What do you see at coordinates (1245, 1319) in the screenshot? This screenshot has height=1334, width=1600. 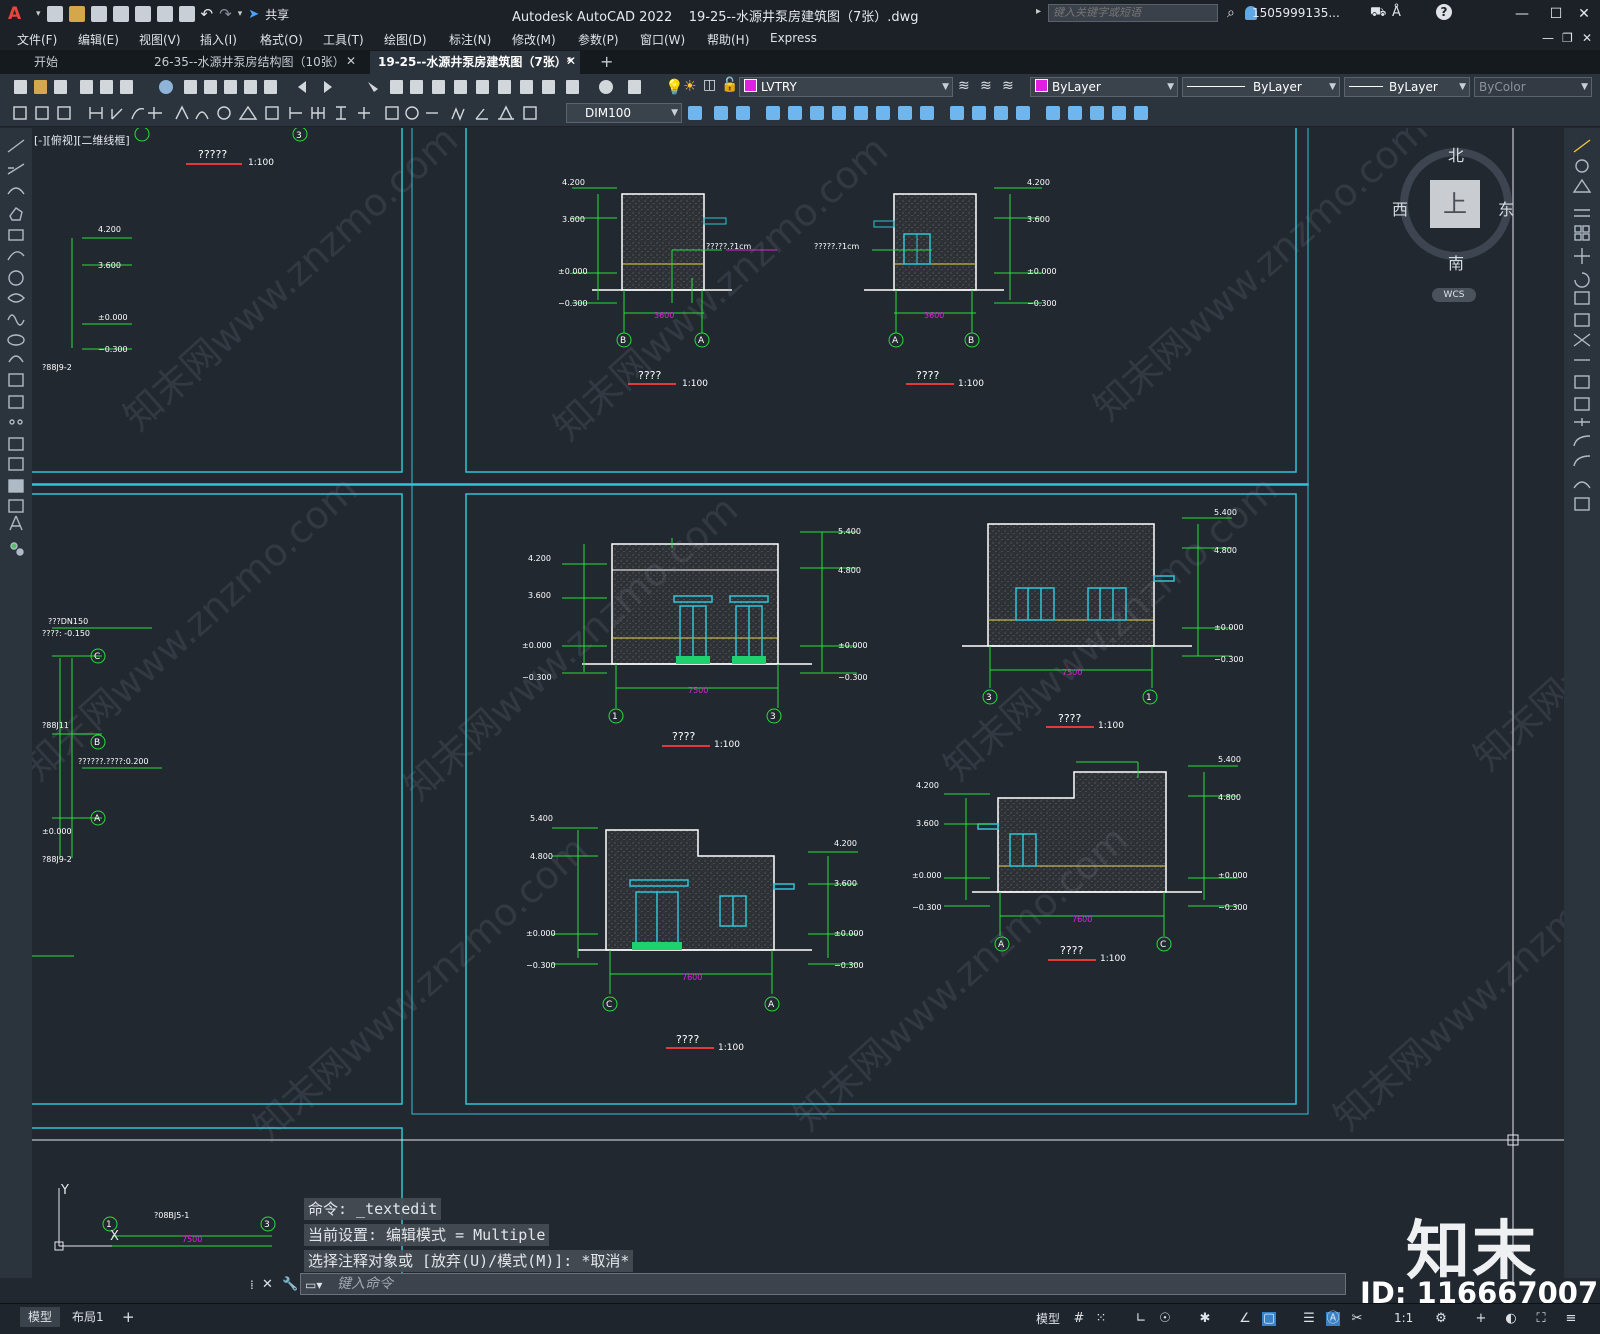 I see `osnap-tracking-icon: ∠` at bounding box center [1245, 1319].